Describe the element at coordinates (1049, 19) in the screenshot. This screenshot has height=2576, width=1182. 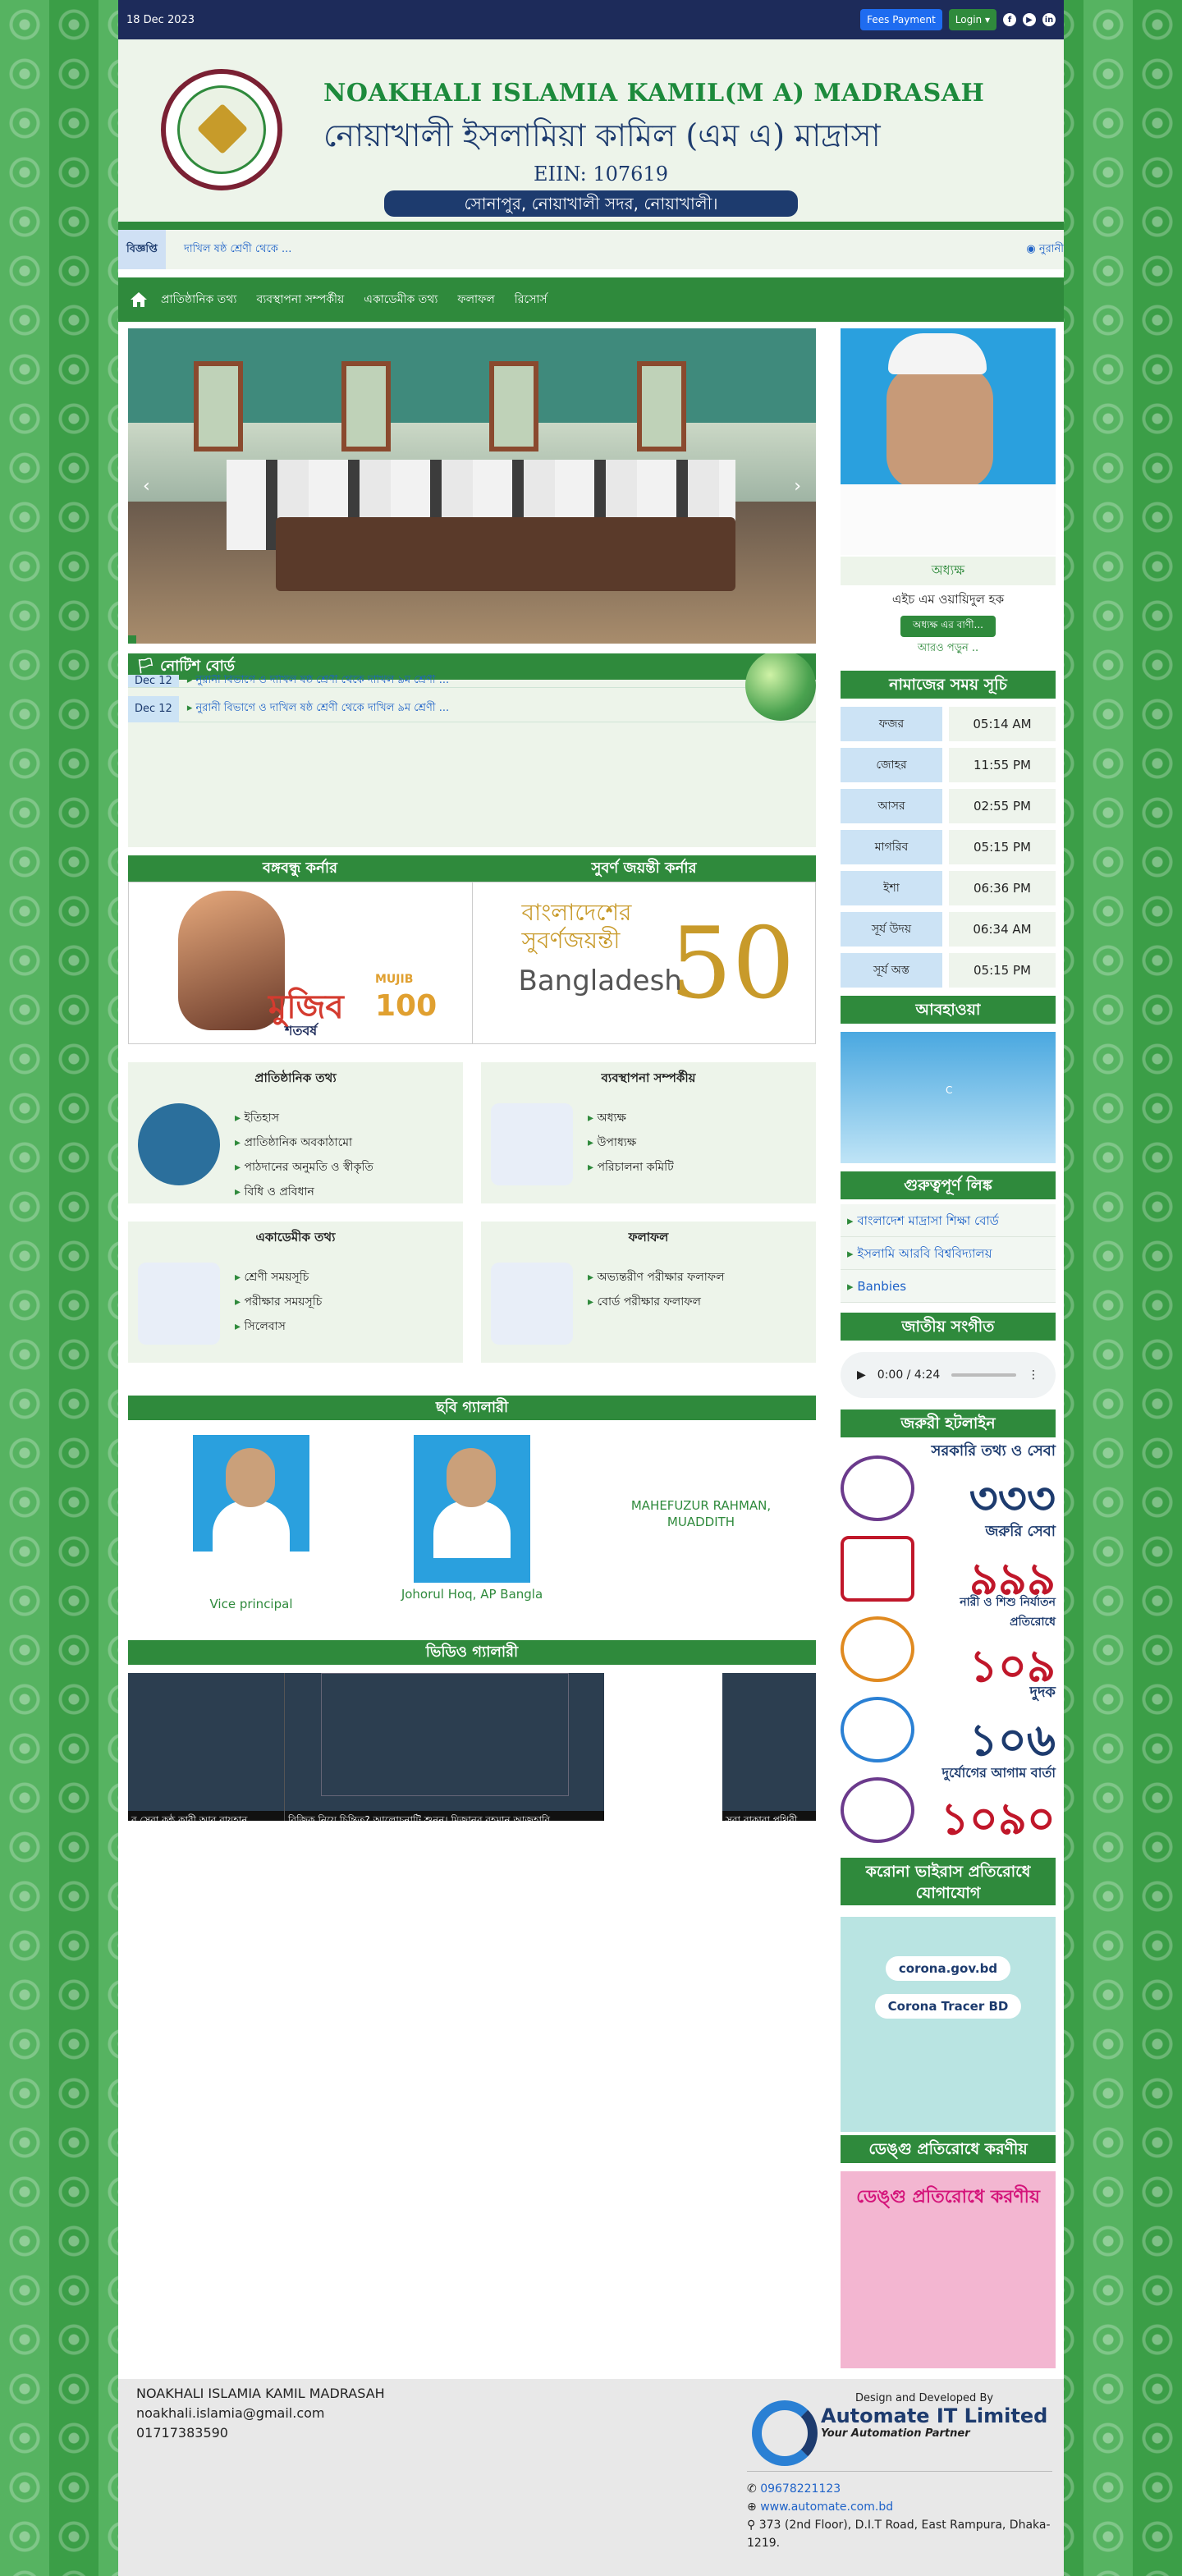
I see `linkedin-icon: in` at that location.